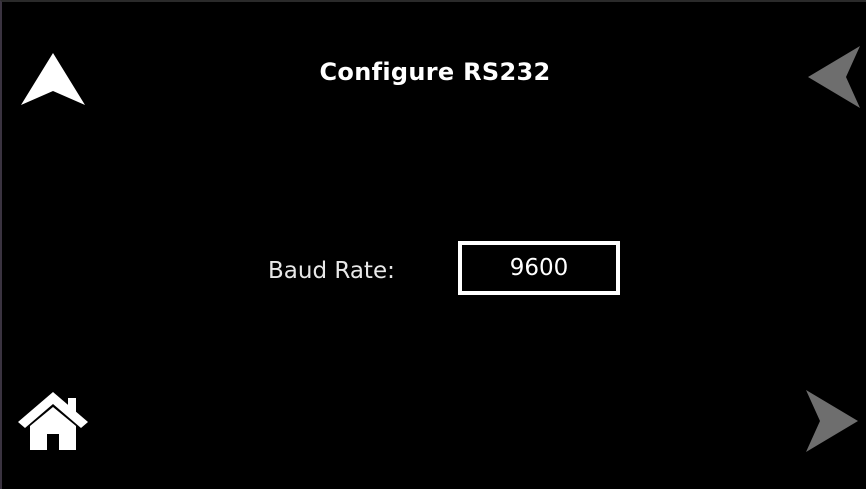  I want to click on home-button, so click(53, 423).